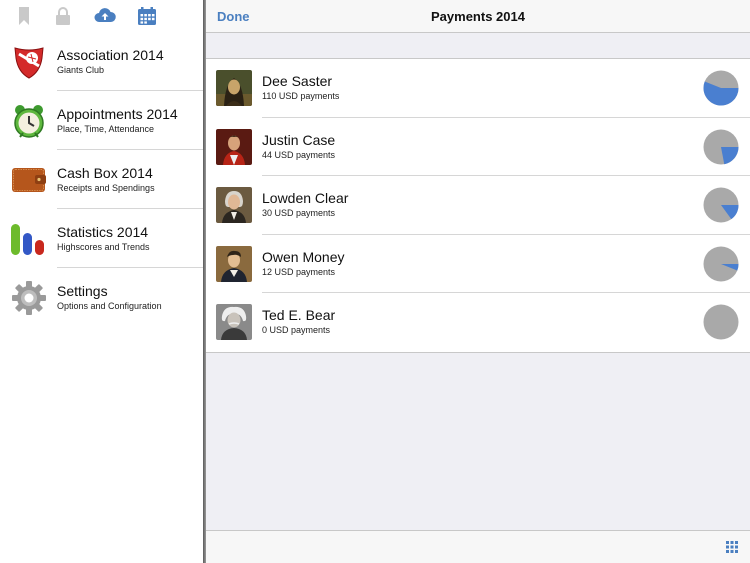 The width and height of the screenshot is (750, 563). What do you see at coordinates (478, 264) in the screenshot?
I see `list-item: Owen Money 12 USD payments` at bounding box center [478, 264].